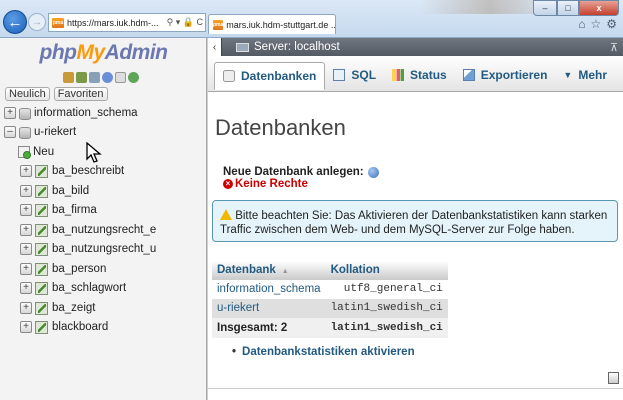 The height and width of the screenshot is (400, 623). What do you see at coordinates (103, 211) in the screenshot?
I see `tree-item-table: + ba_firma` at bounding box center [103, 211].